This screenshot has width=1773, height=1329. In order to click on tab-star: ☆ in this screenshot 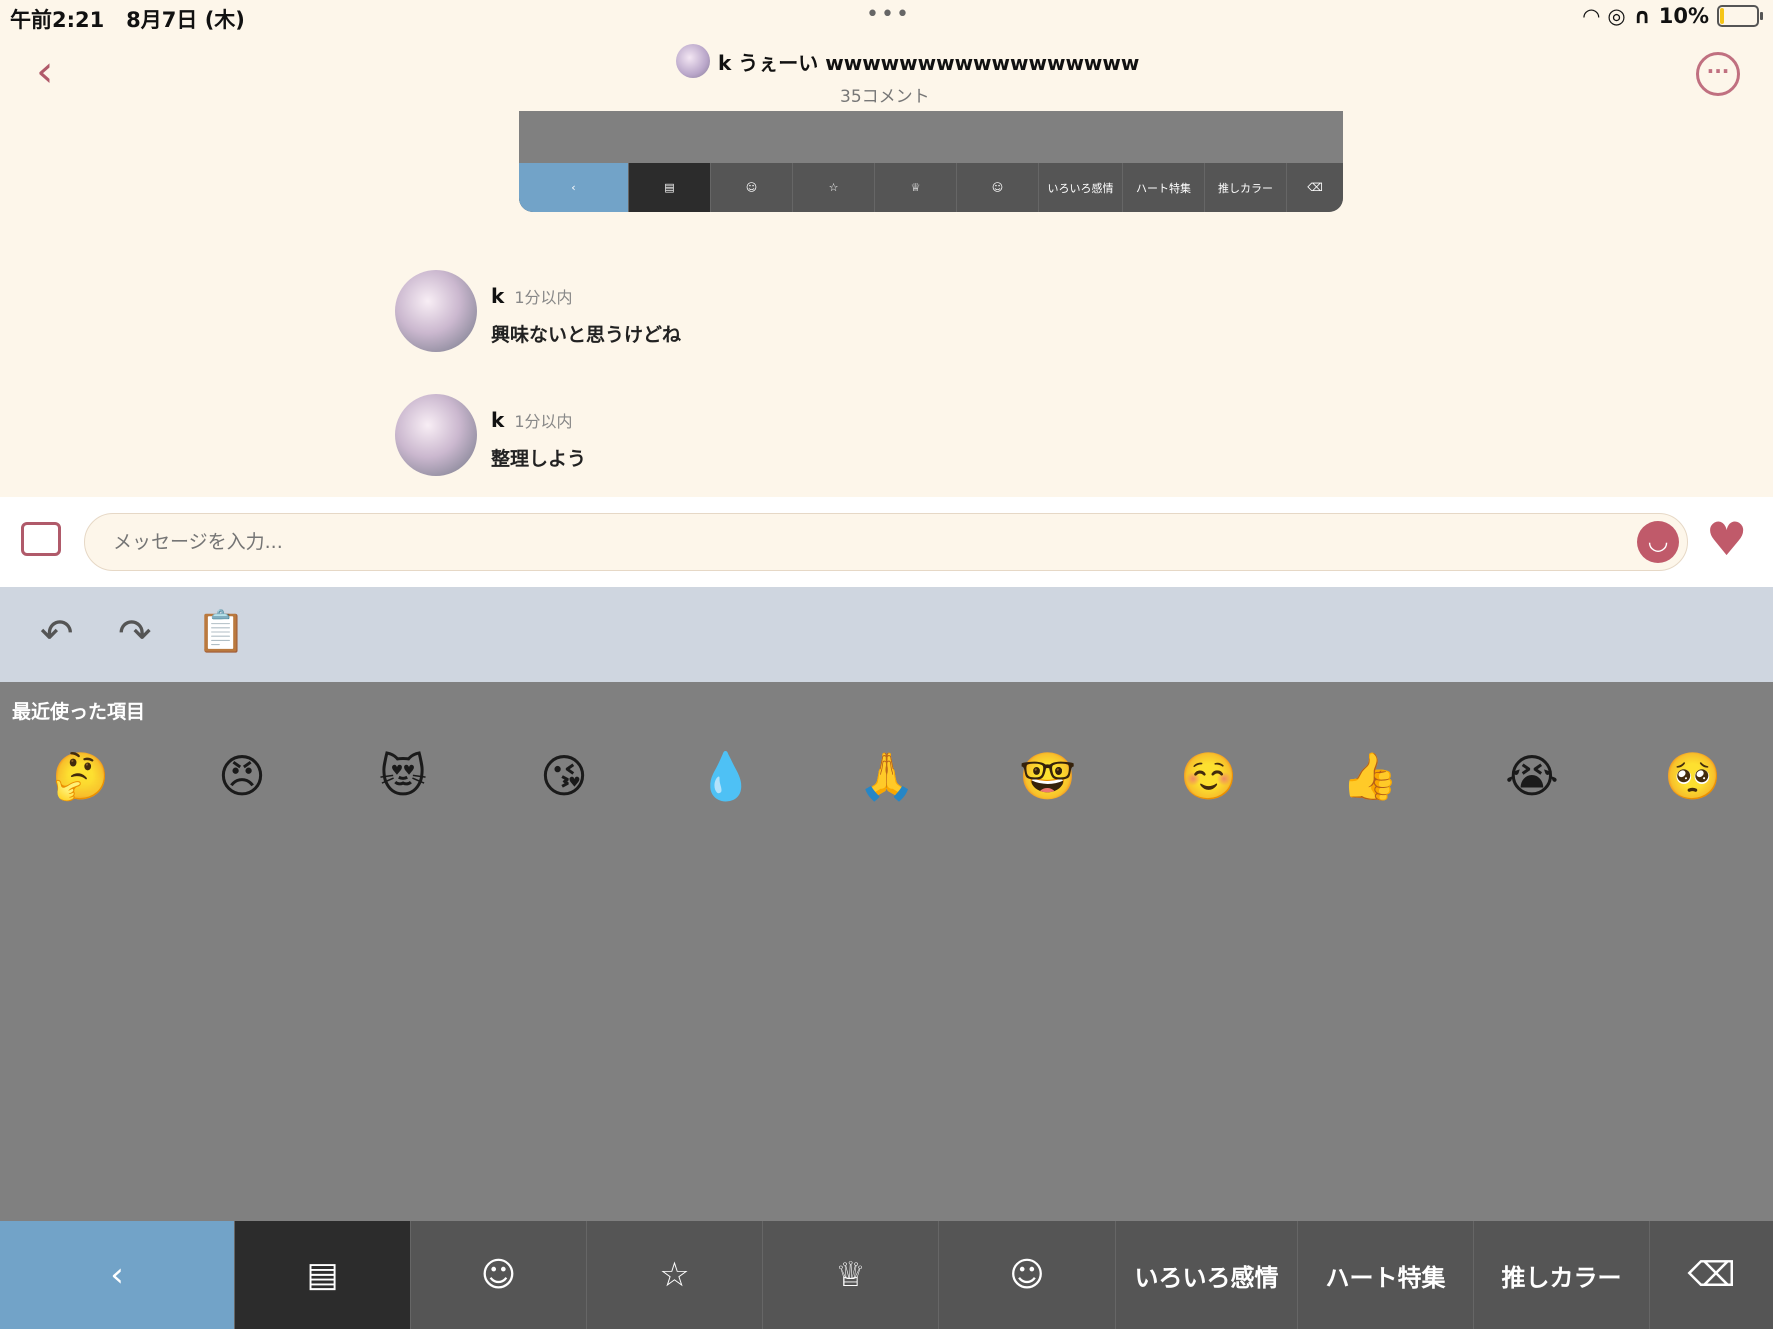, I will do `click(675, 1275)`.